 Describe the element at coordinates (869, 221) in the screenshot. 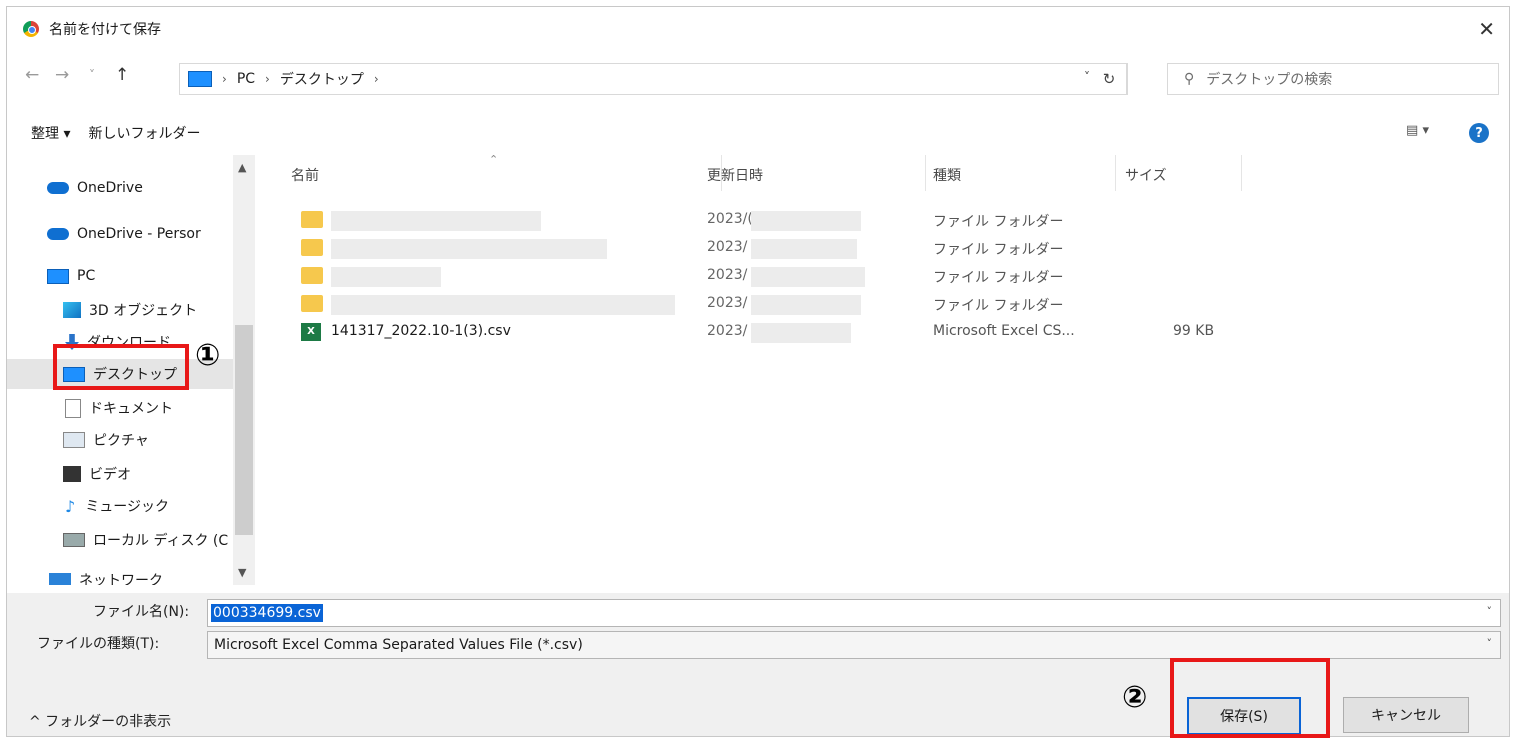

I see `table-row: 2023/( ファイル フォルダー` at that location.